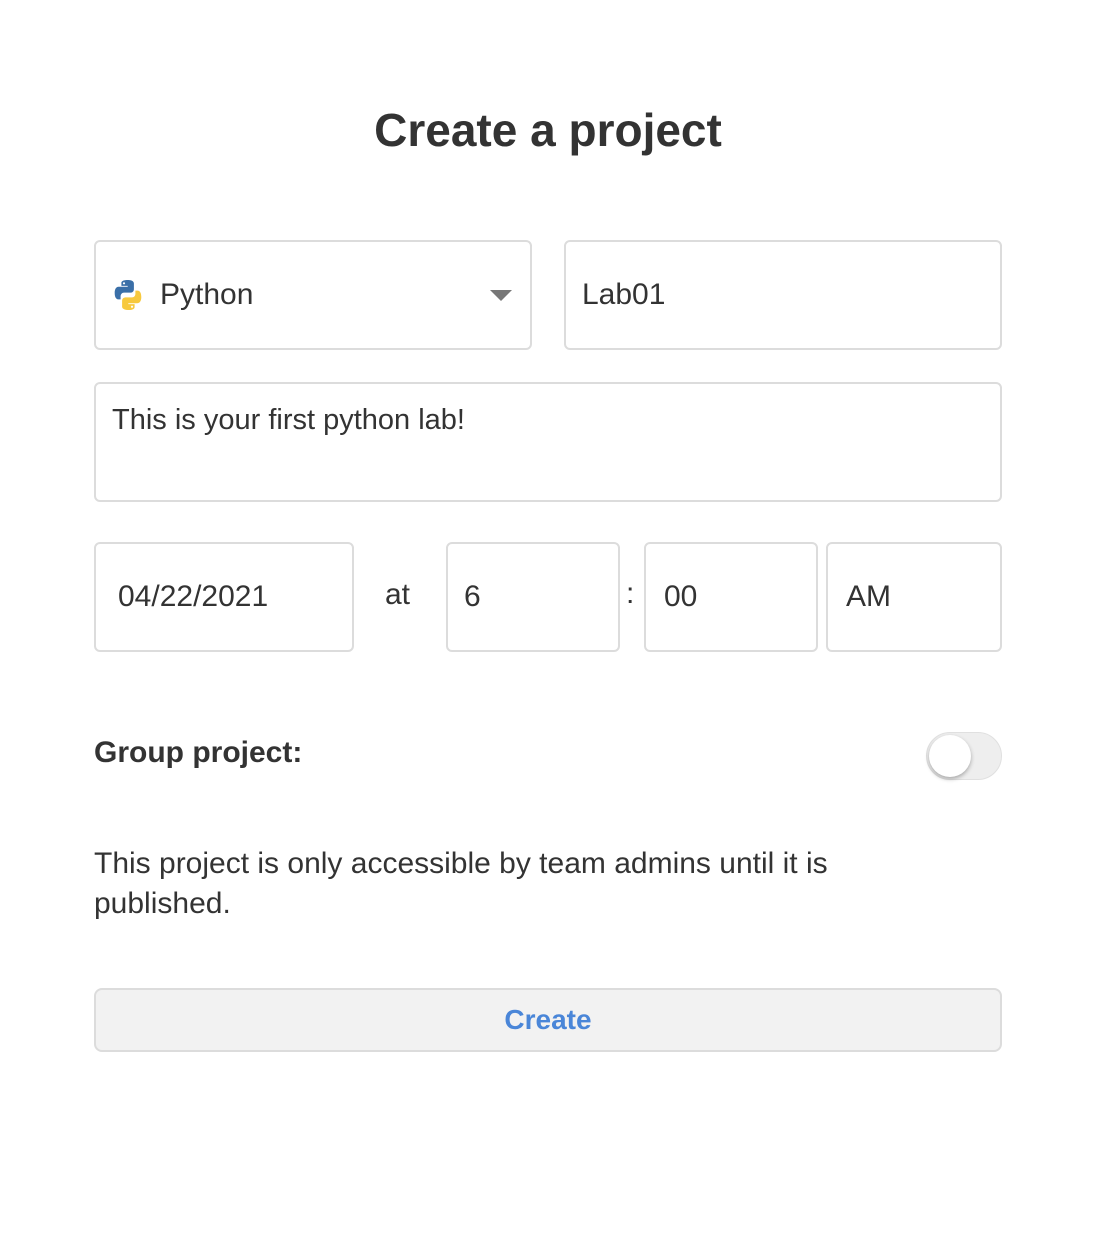 The image size is (1096, 1256). I want to click on am-pm-select: AM, so click(914, 597).